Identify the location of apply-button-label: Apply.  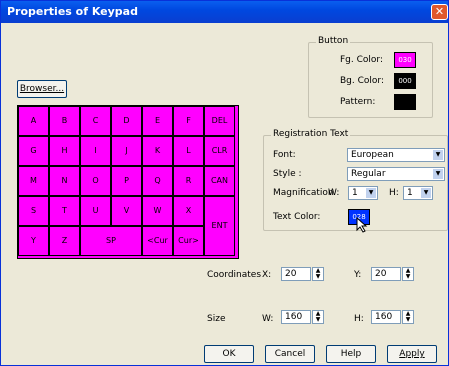
(412, 354).